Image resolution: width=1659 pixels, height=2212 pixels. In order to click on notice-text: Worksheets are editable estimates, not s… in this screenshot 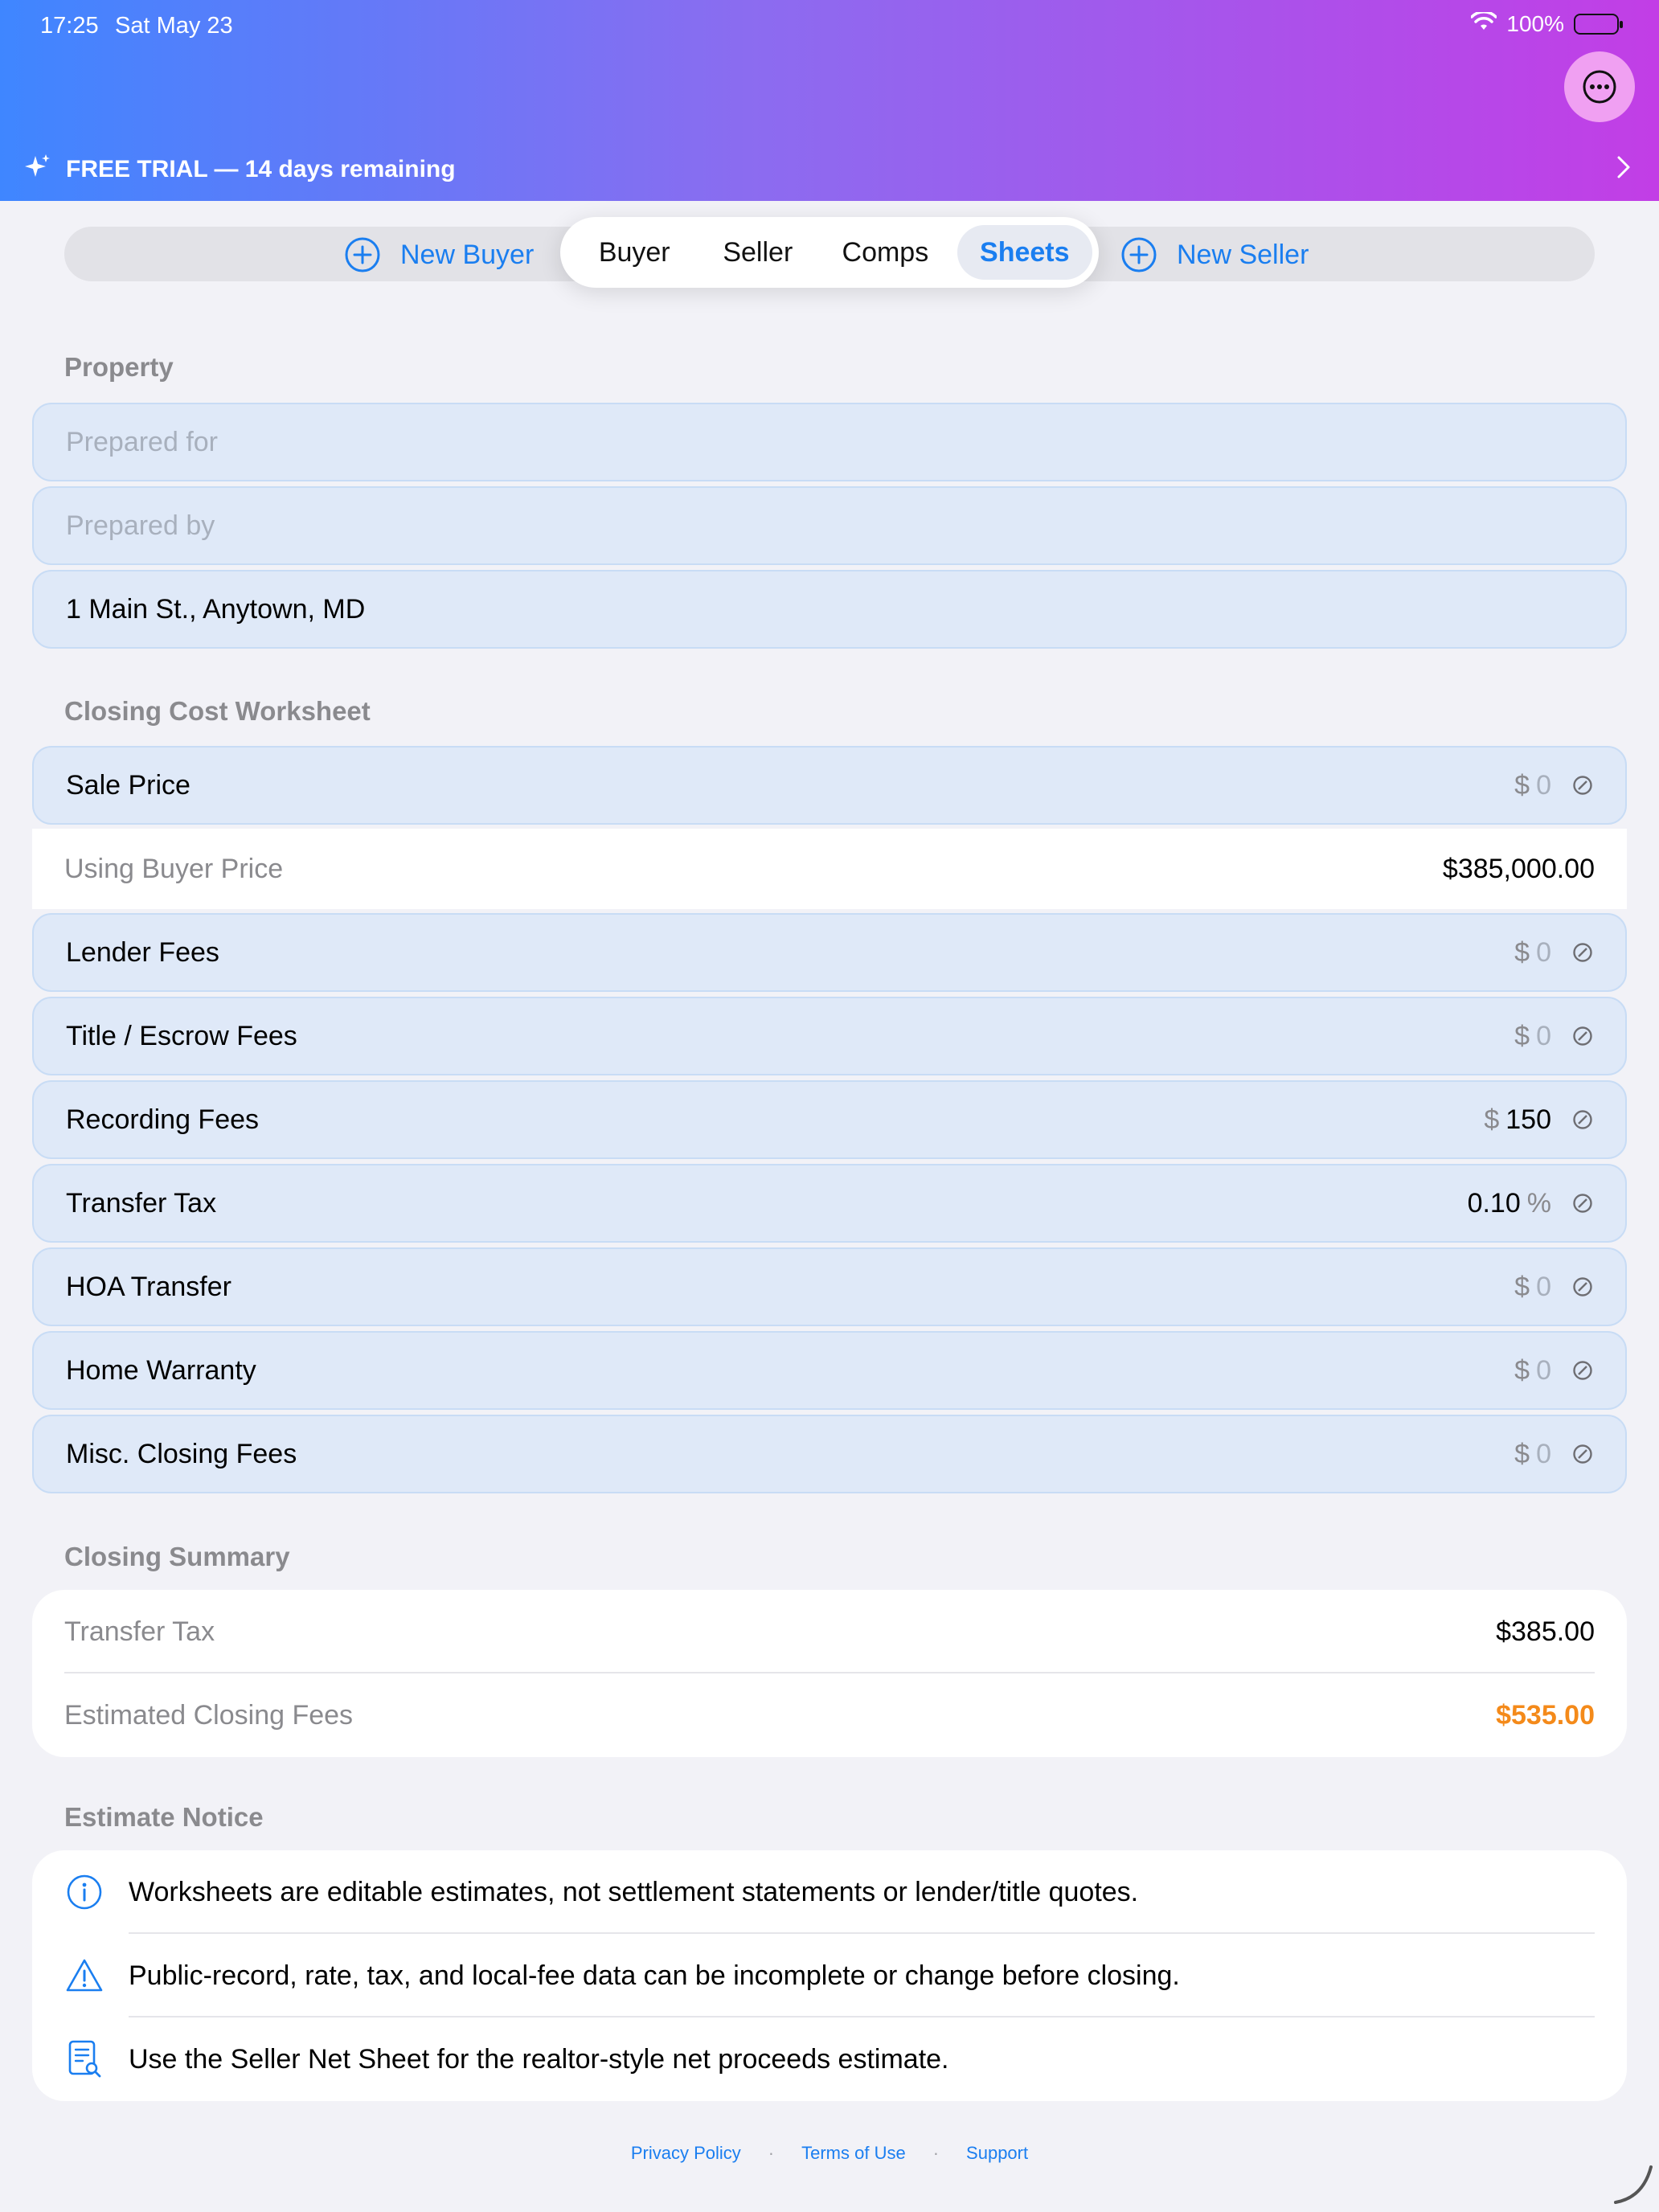, I will do `click(634, 1891)`.